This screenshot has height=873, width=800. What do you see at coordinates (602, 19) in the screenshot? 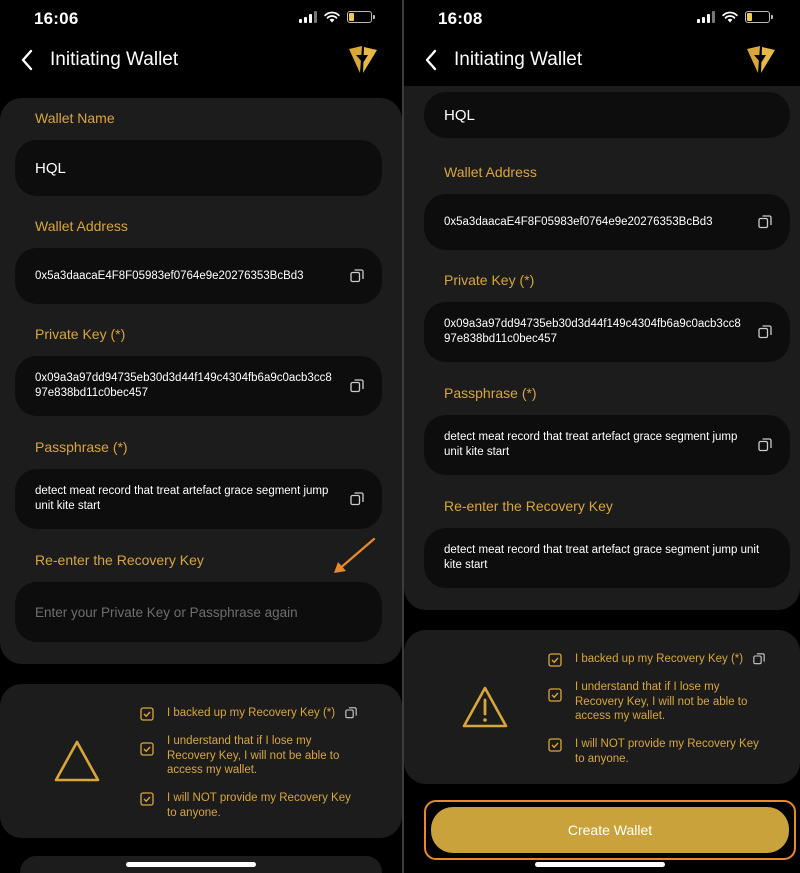
I see `status-bar: 16:08` at bounding box center [602, 19].